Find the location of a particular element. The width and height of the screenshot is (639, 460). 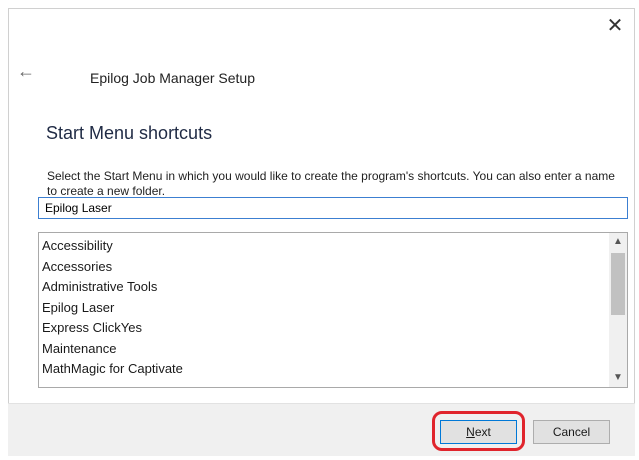

back-arrow-icon: ← is located at coordinates (27, 71).